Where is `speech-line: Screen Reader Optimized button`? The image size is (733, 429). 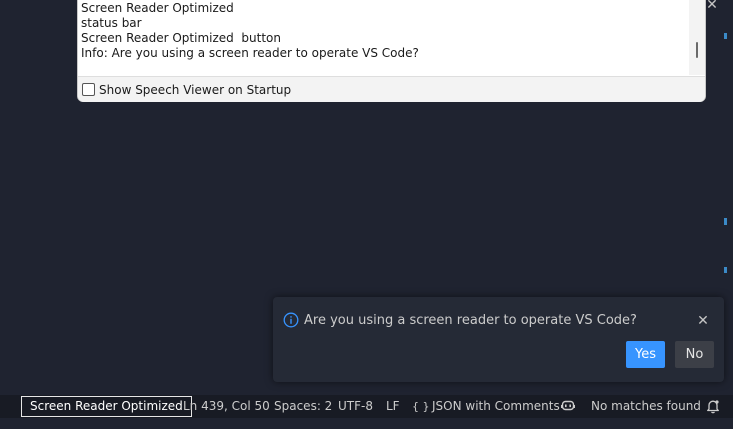
speech-line: Screen Reader Optimized button is located at coordinates (181, 38).